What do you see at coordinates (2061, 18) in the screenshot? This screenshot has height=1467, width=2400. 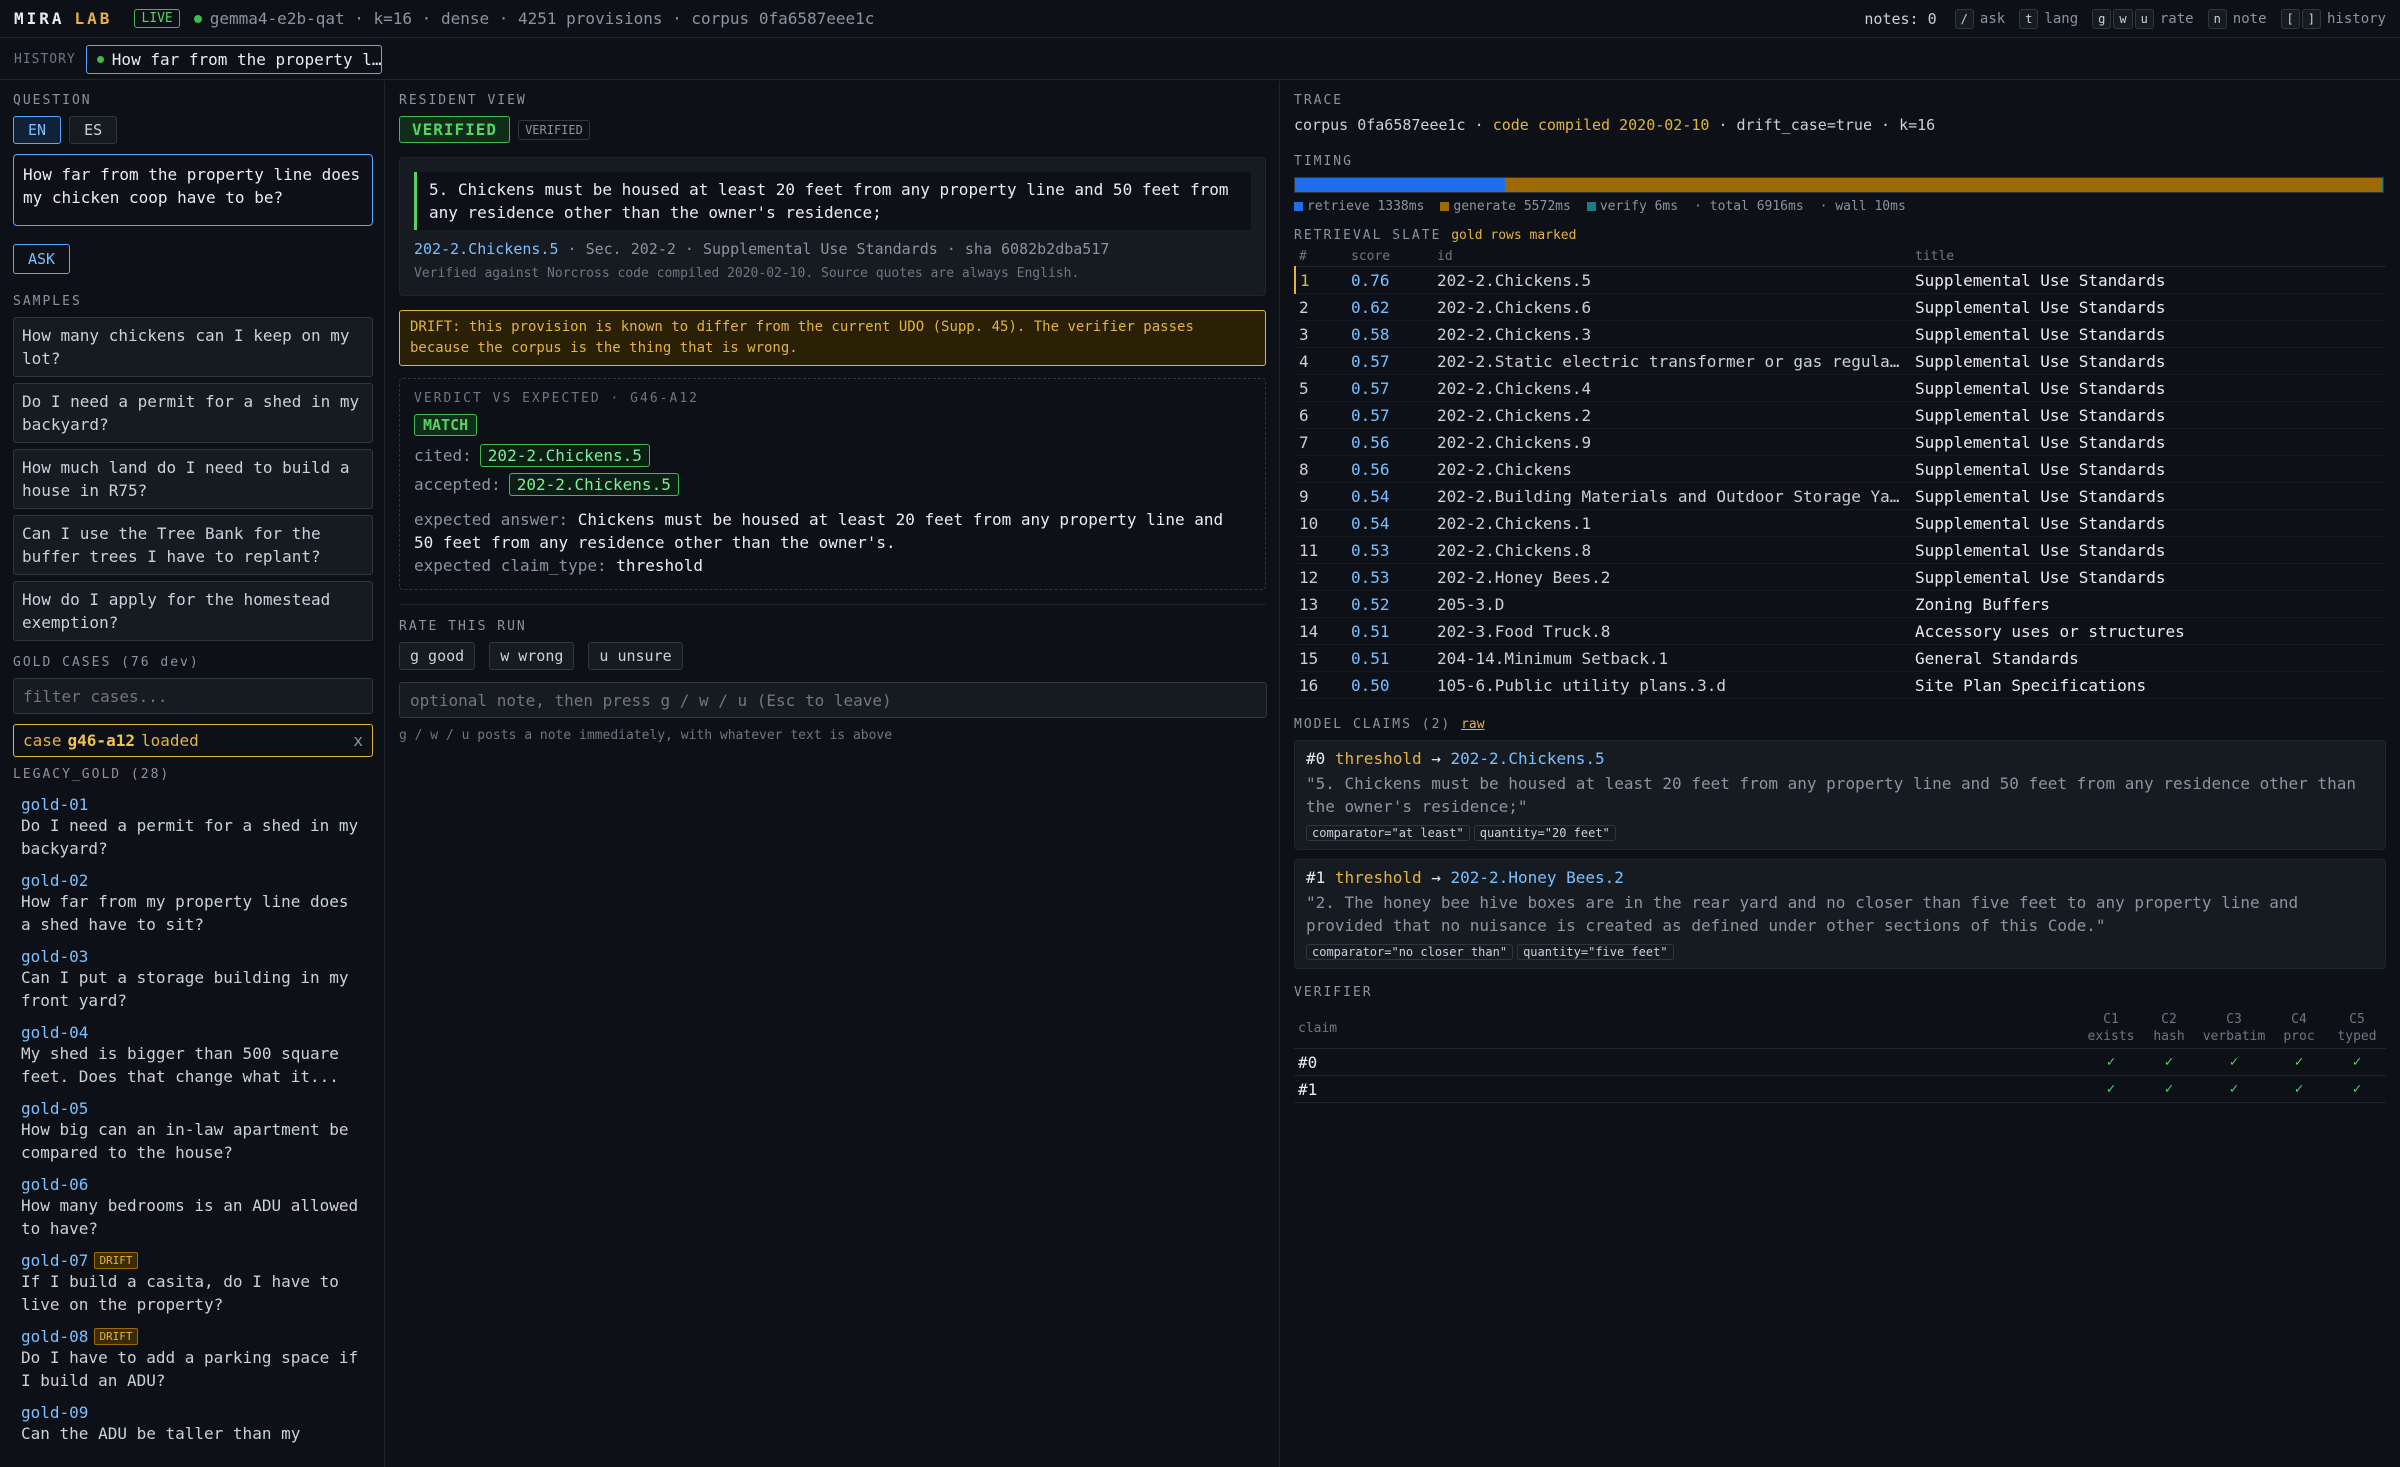 I see `shortcut-label: lang` at bounding box center [2061, 18].